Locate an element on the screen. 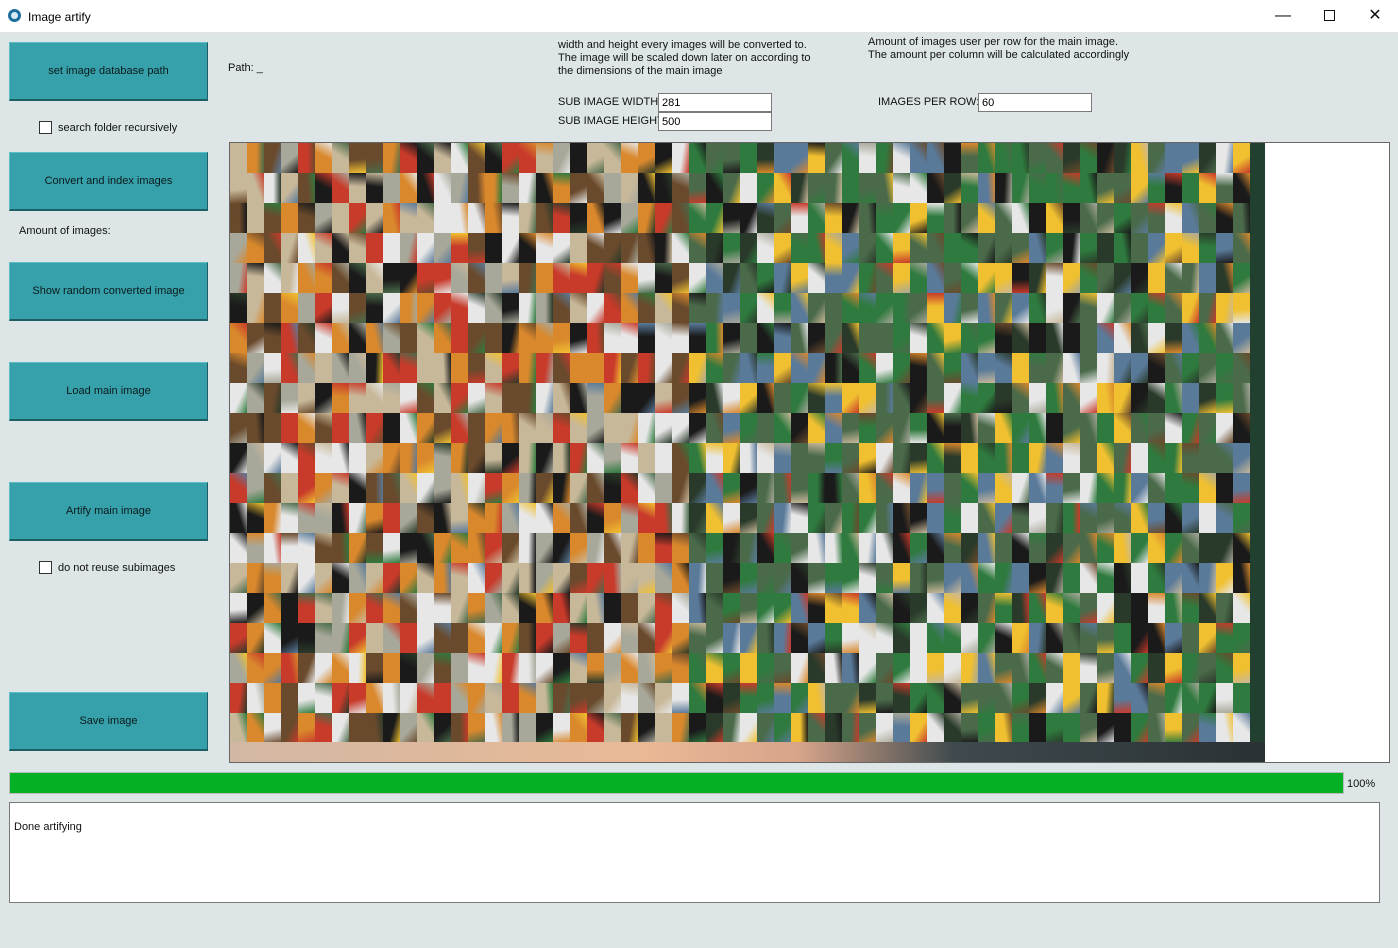 This screenshot has width=1398, height=948. artify-button: Artify main image is located at coordinates (108, 511).